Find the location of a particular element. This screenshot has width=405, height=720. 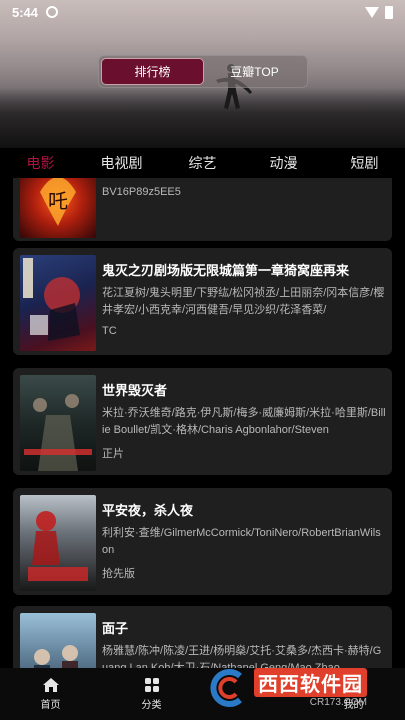

watermark-logo-icon is located at coordinates (226, 688).